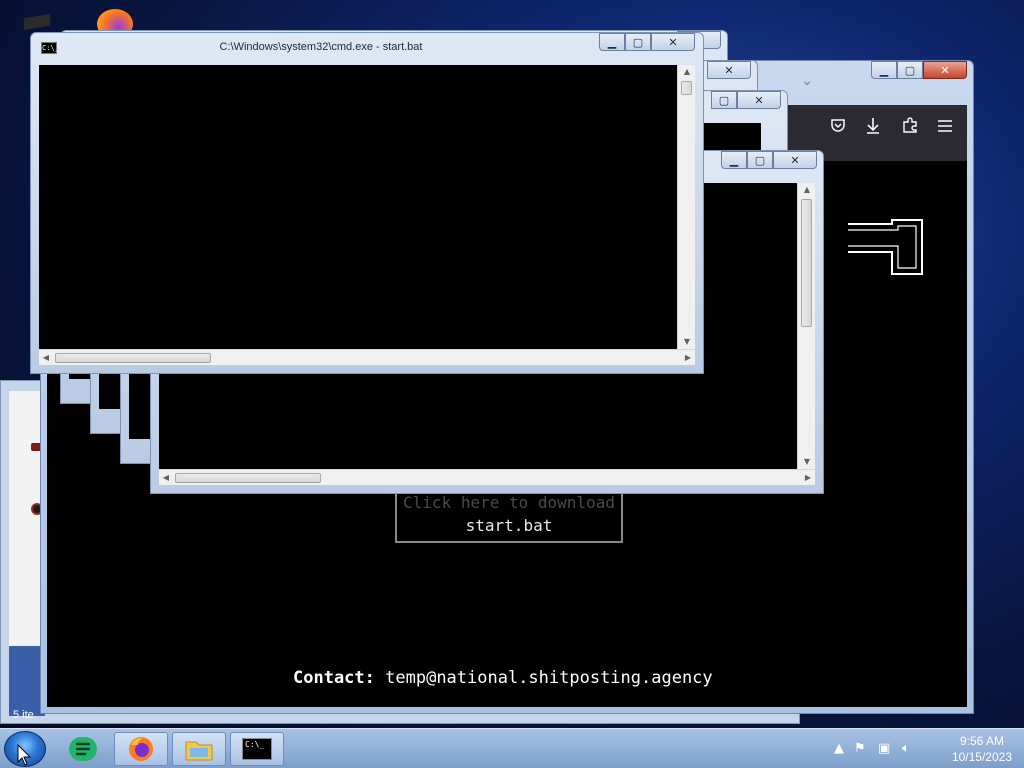  Describe the element at coordinates (945, 128) in the screenshot. I see `menu-icon` at that location.